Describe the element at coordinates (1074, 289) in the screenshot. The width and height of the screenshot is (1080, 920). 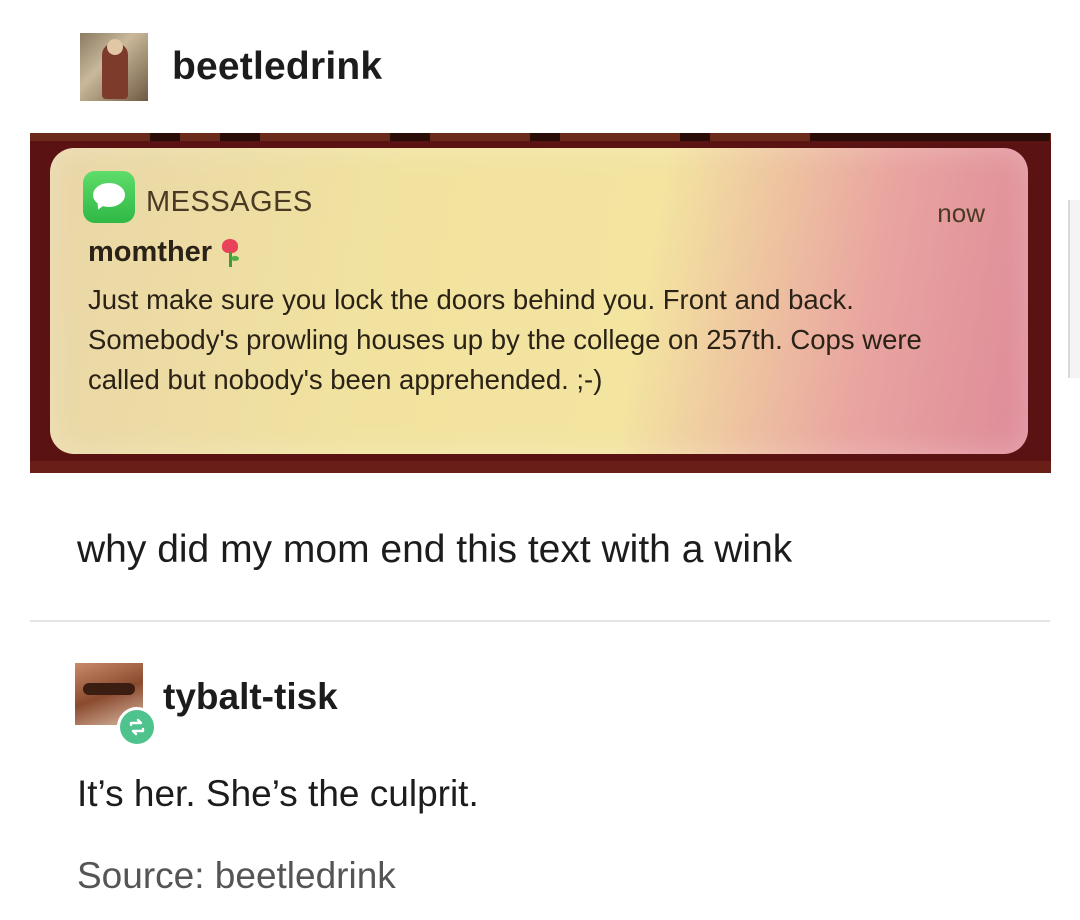
I see `adjacent-content-edge` at that location.